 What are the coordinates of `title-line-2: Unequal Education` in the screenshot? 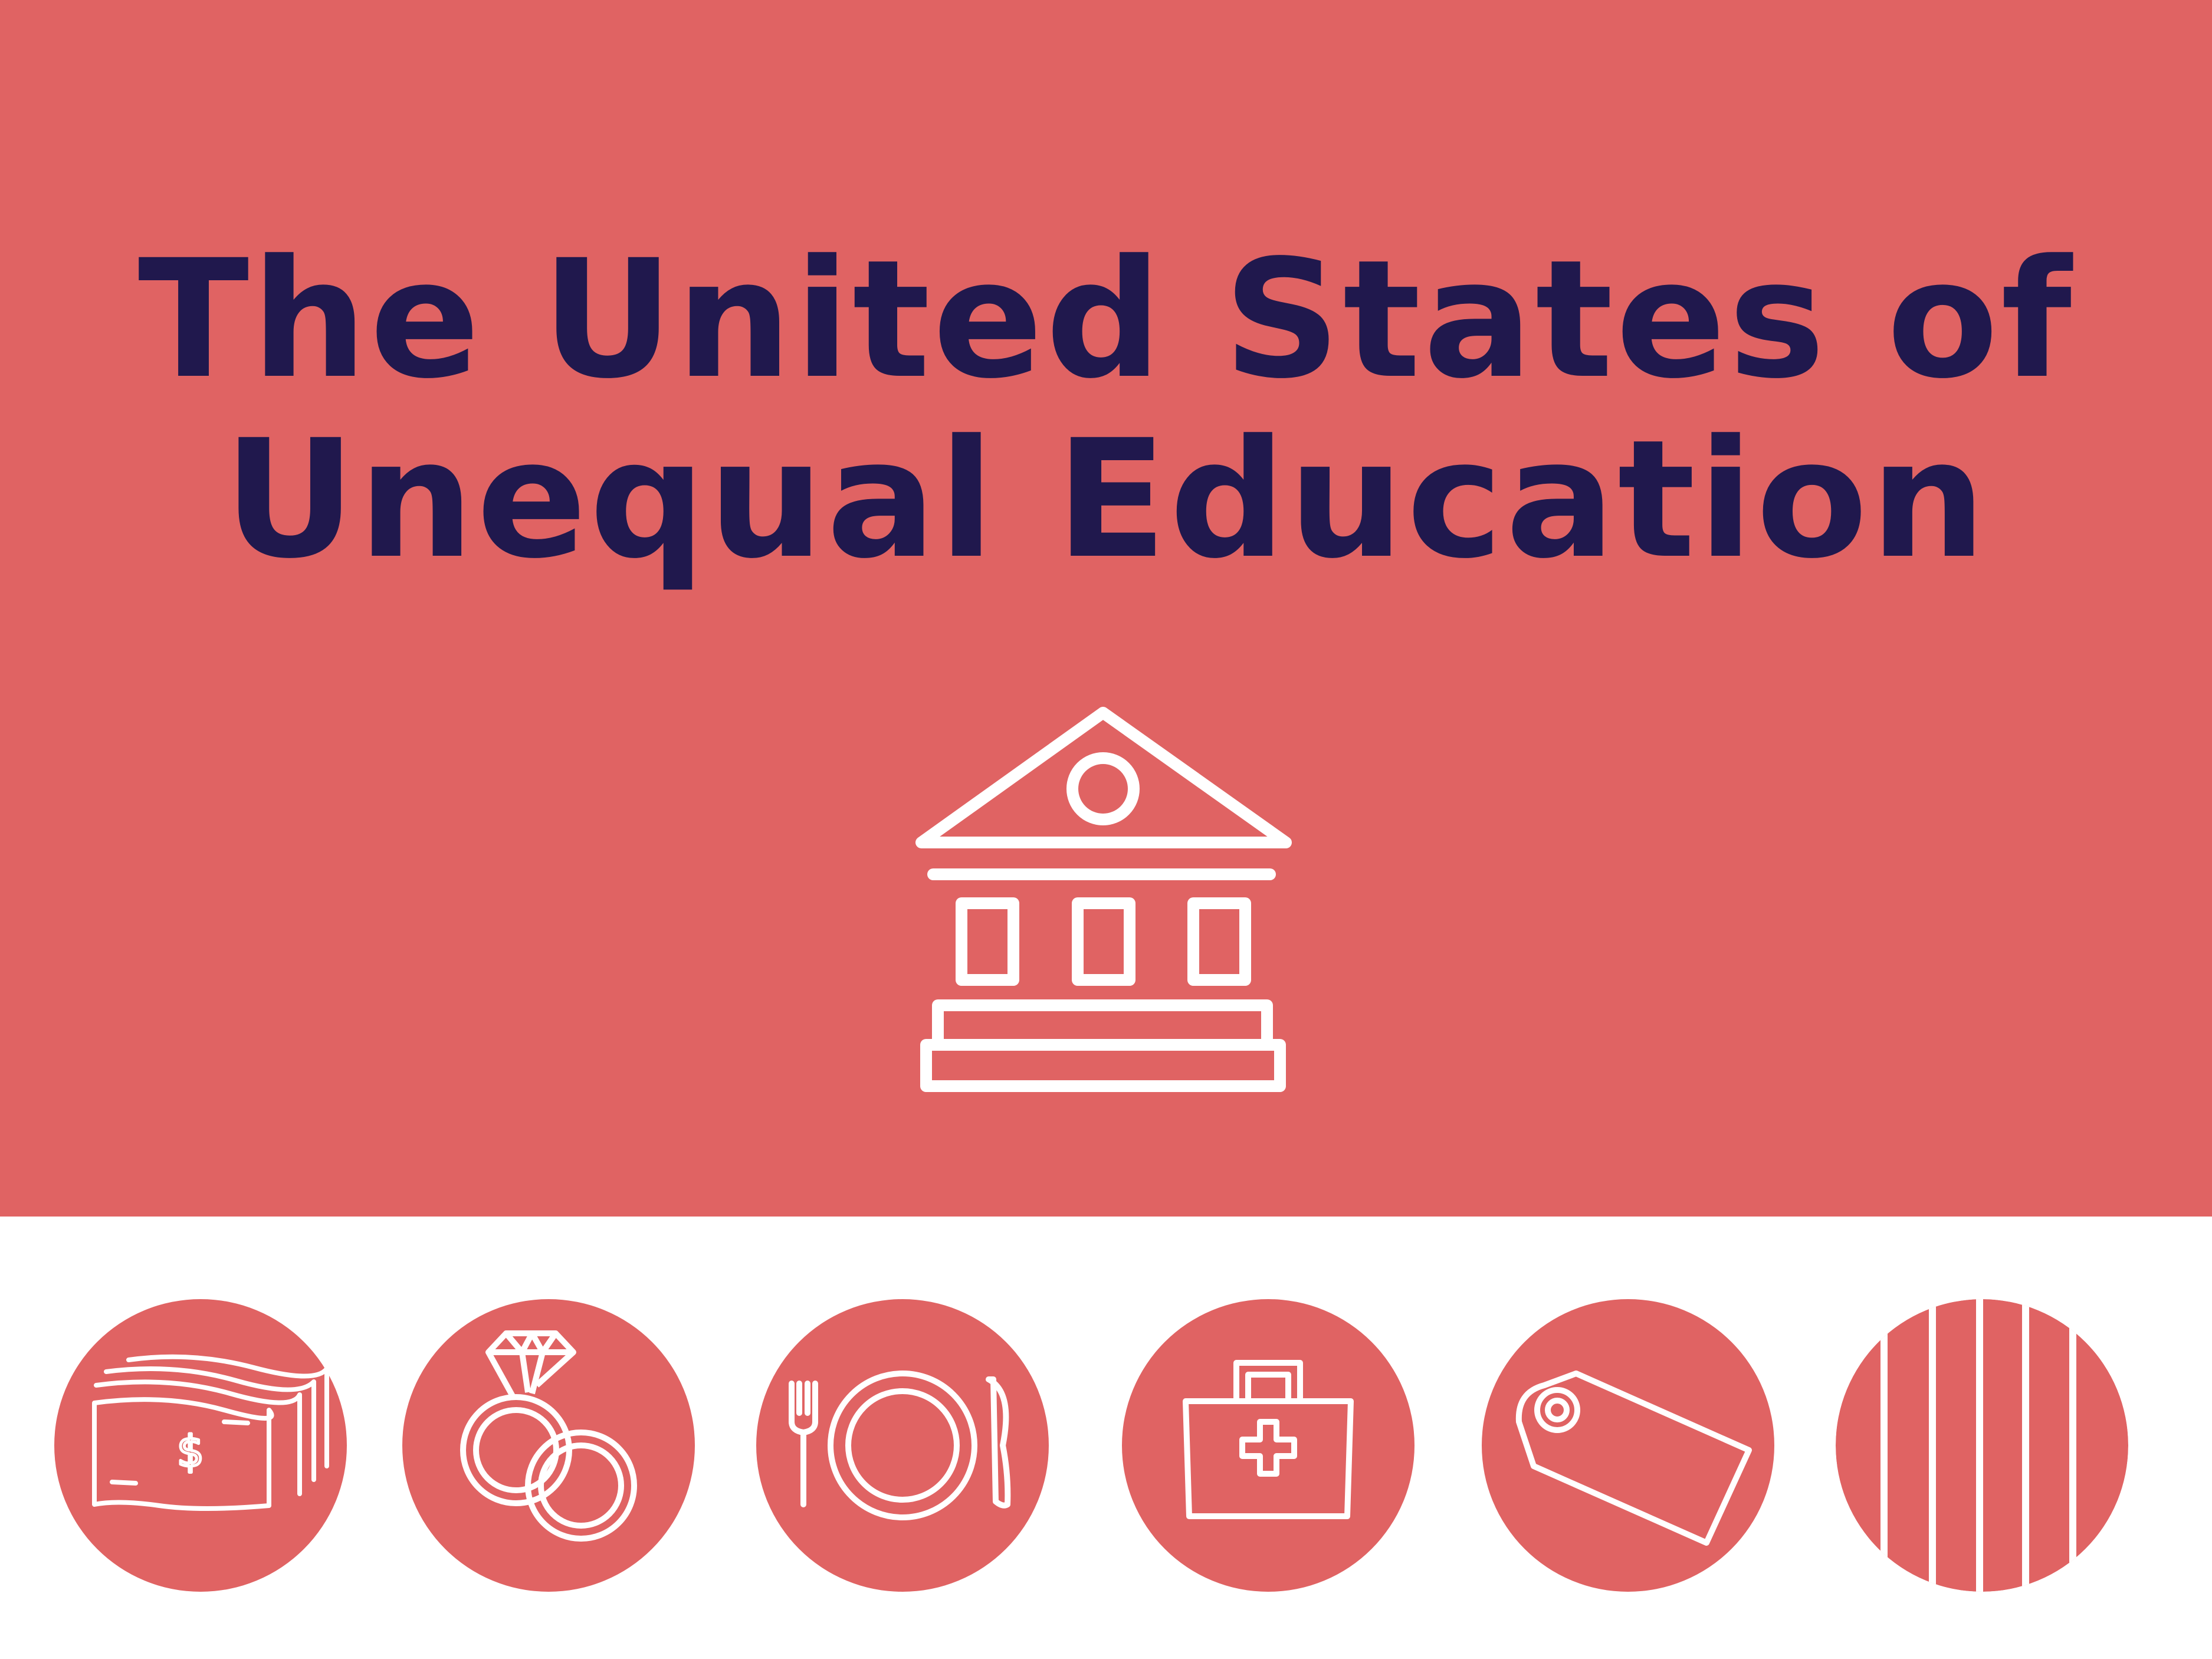 It's located at (1106, 500).